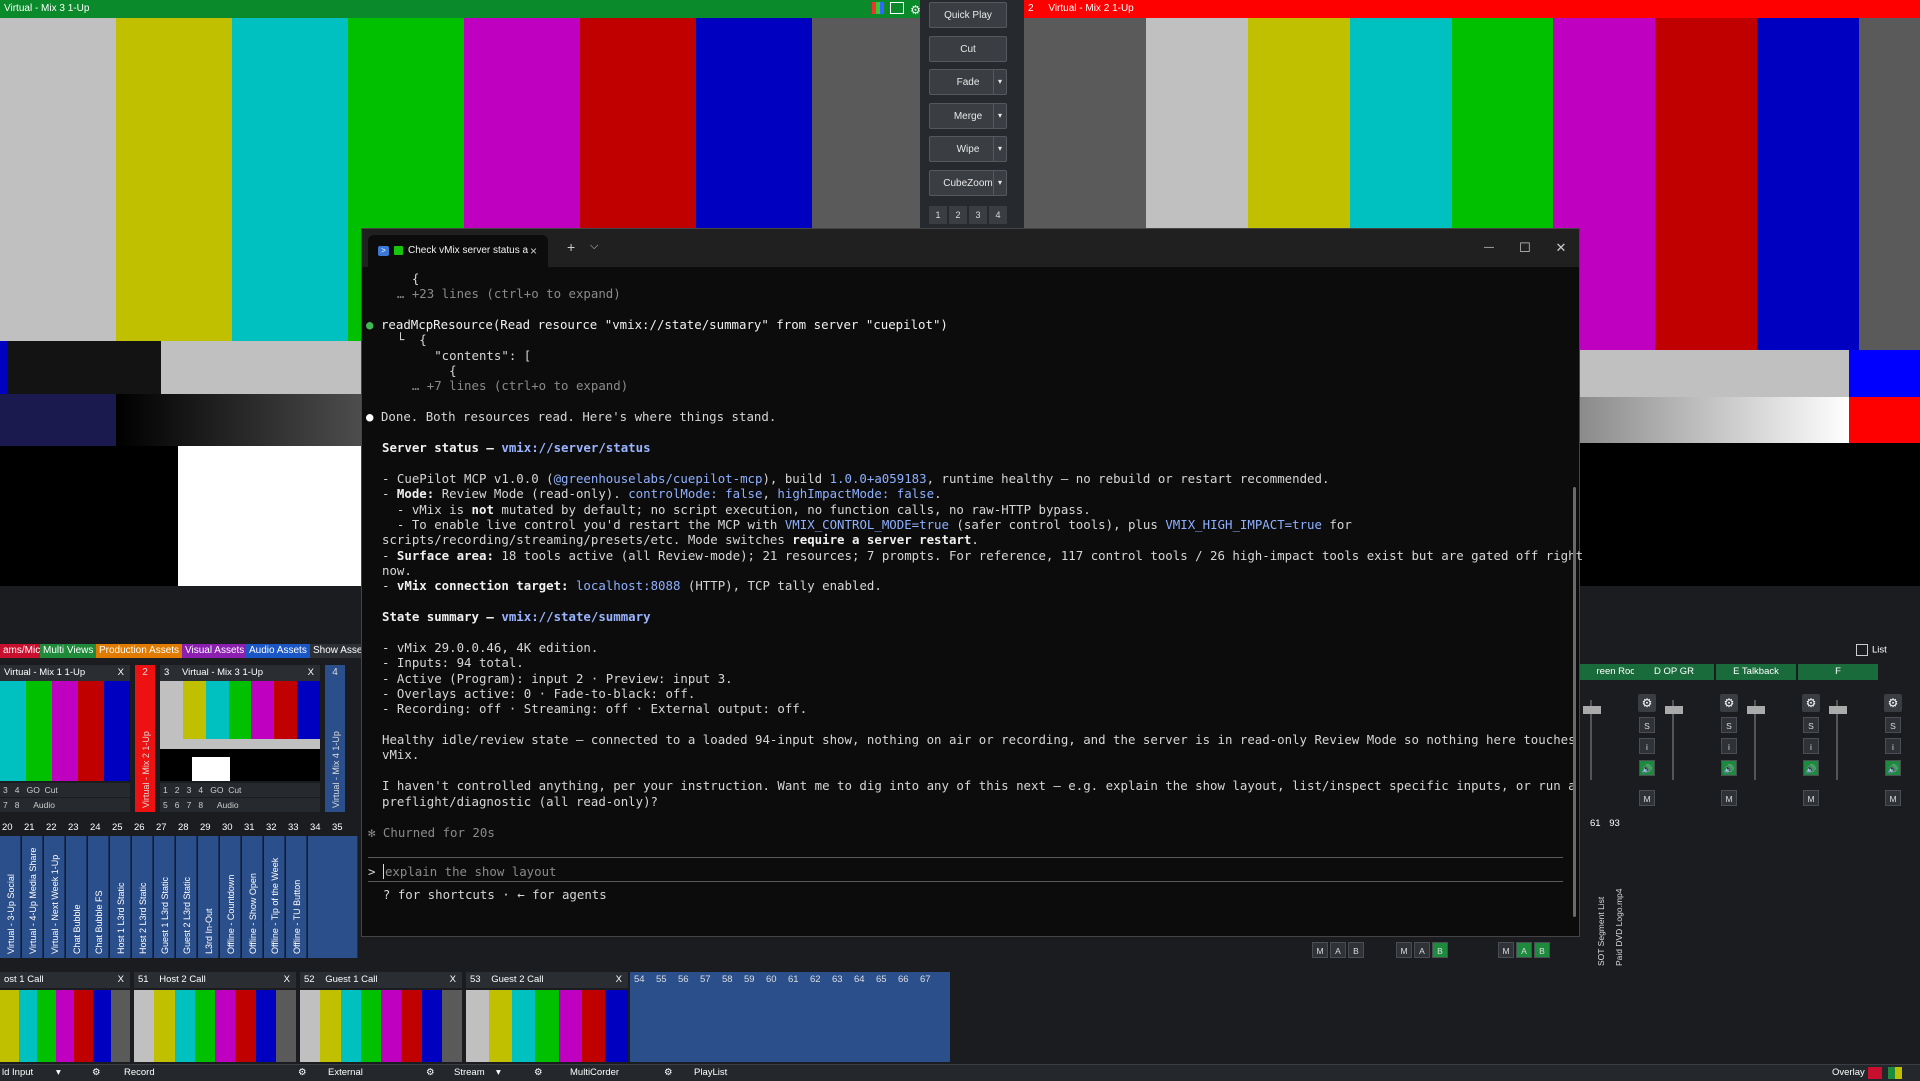 This screenshot has width=1920, height=1081. What do you see at coordinates (978, 215) in the screenshot?
I see `transition-3-button: 3` at bounding box center [978, 215].